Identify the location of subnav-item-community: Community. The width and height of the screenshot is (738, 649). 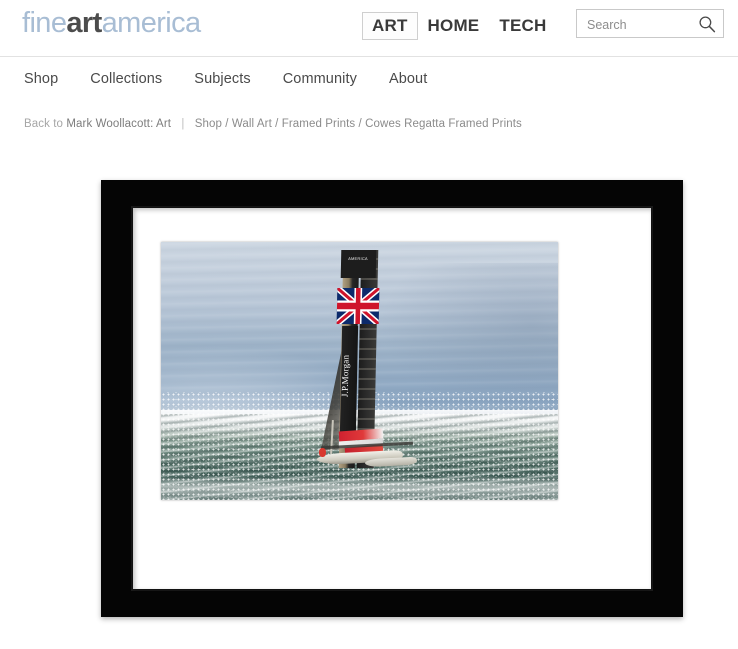
(320, 79).